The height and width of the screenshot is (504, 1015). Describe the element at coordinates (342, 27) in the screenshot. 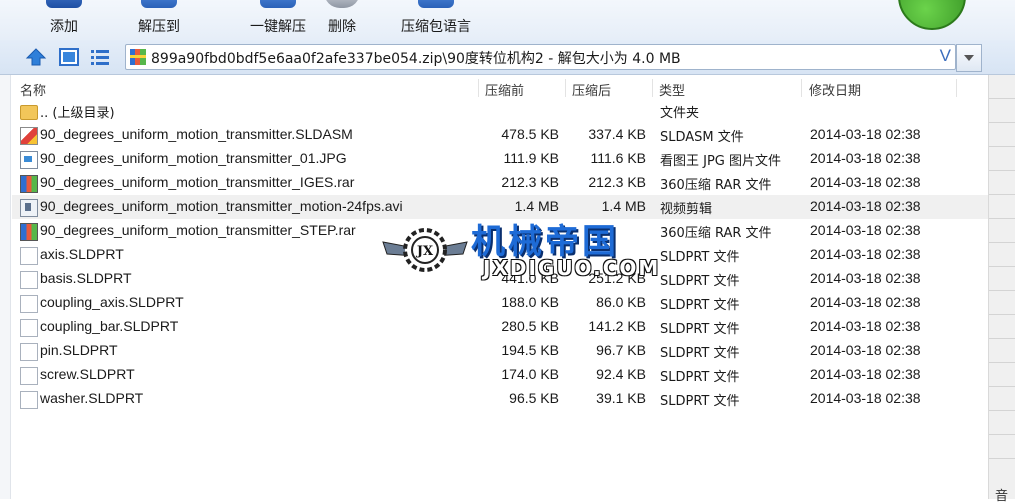

I see `delete-label: 删除` at that location.